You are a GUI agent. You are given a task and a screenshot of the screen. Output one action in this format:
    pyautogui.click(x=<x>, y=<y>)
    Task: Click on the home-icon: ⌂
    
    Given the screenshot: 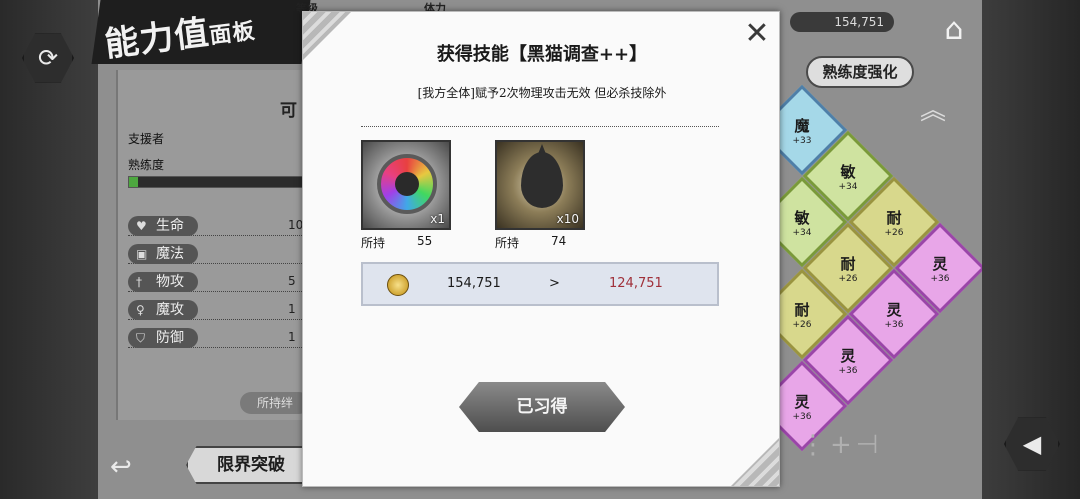 What is the action you would take?
    pyautogui.click(x=954, y=29)
    